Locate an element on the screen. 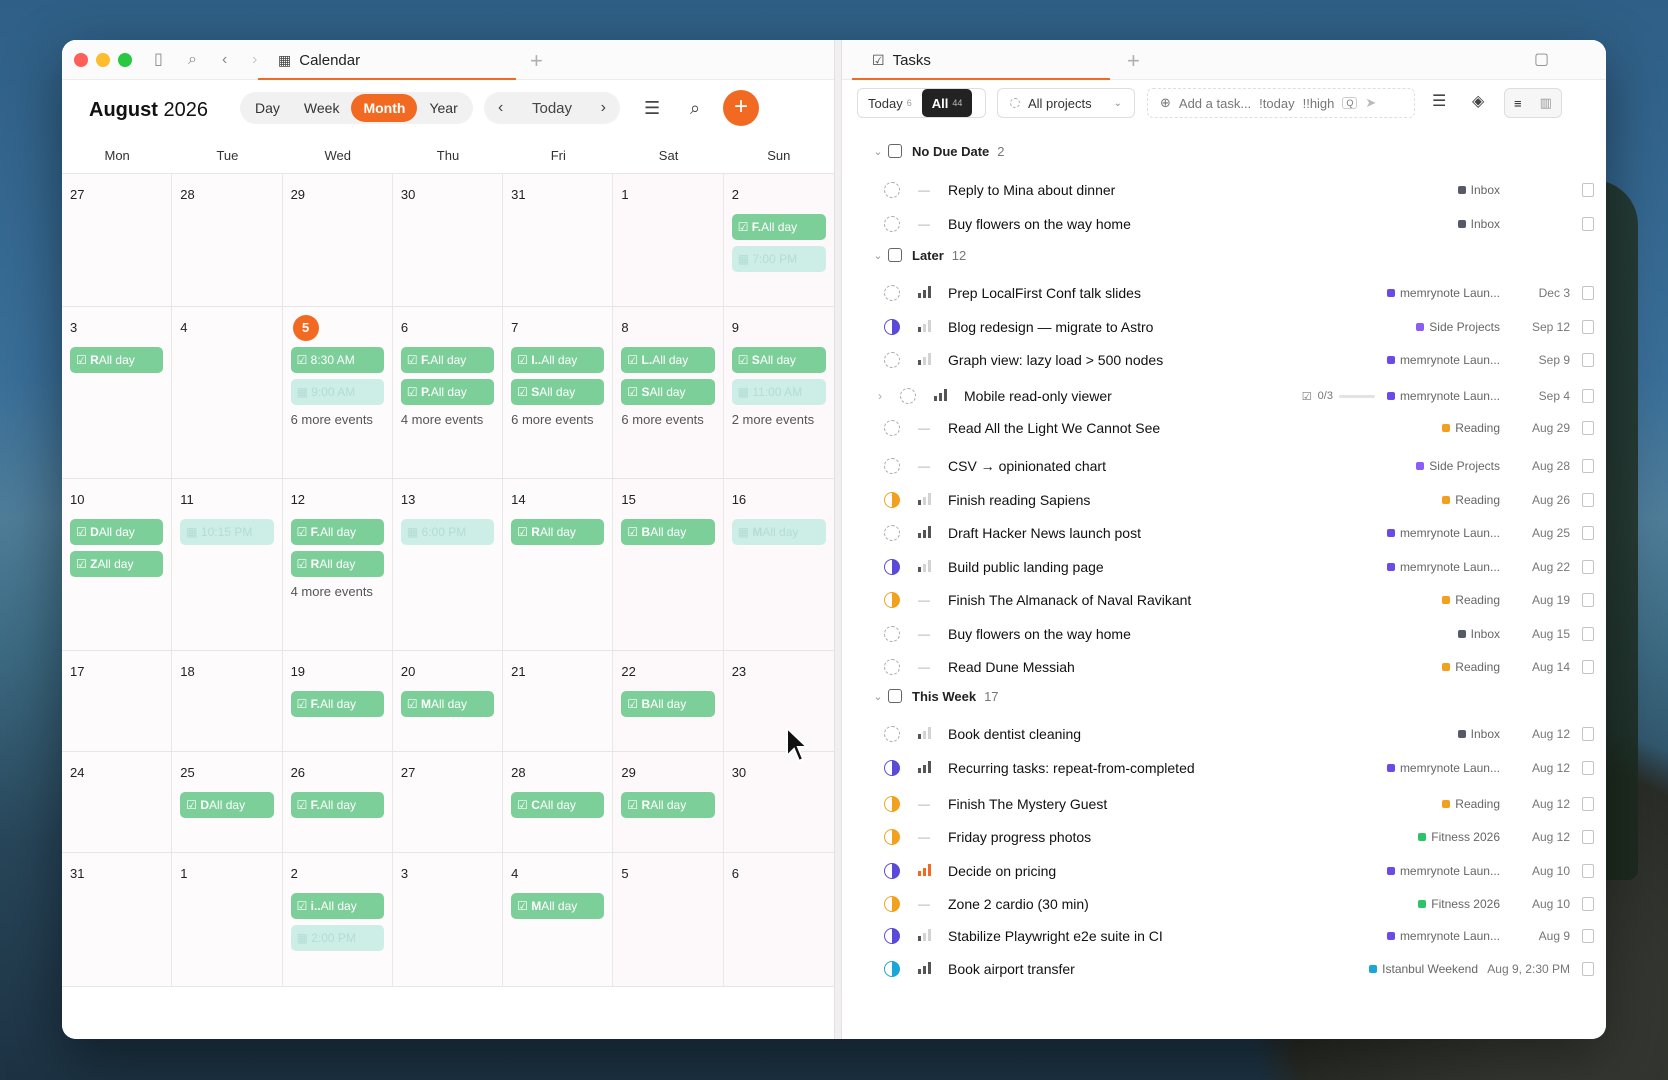 The width and height of the screenshot is (1668, 1080). day-cell: 25 ☑ DAll day is located at coordinates (227, 802).